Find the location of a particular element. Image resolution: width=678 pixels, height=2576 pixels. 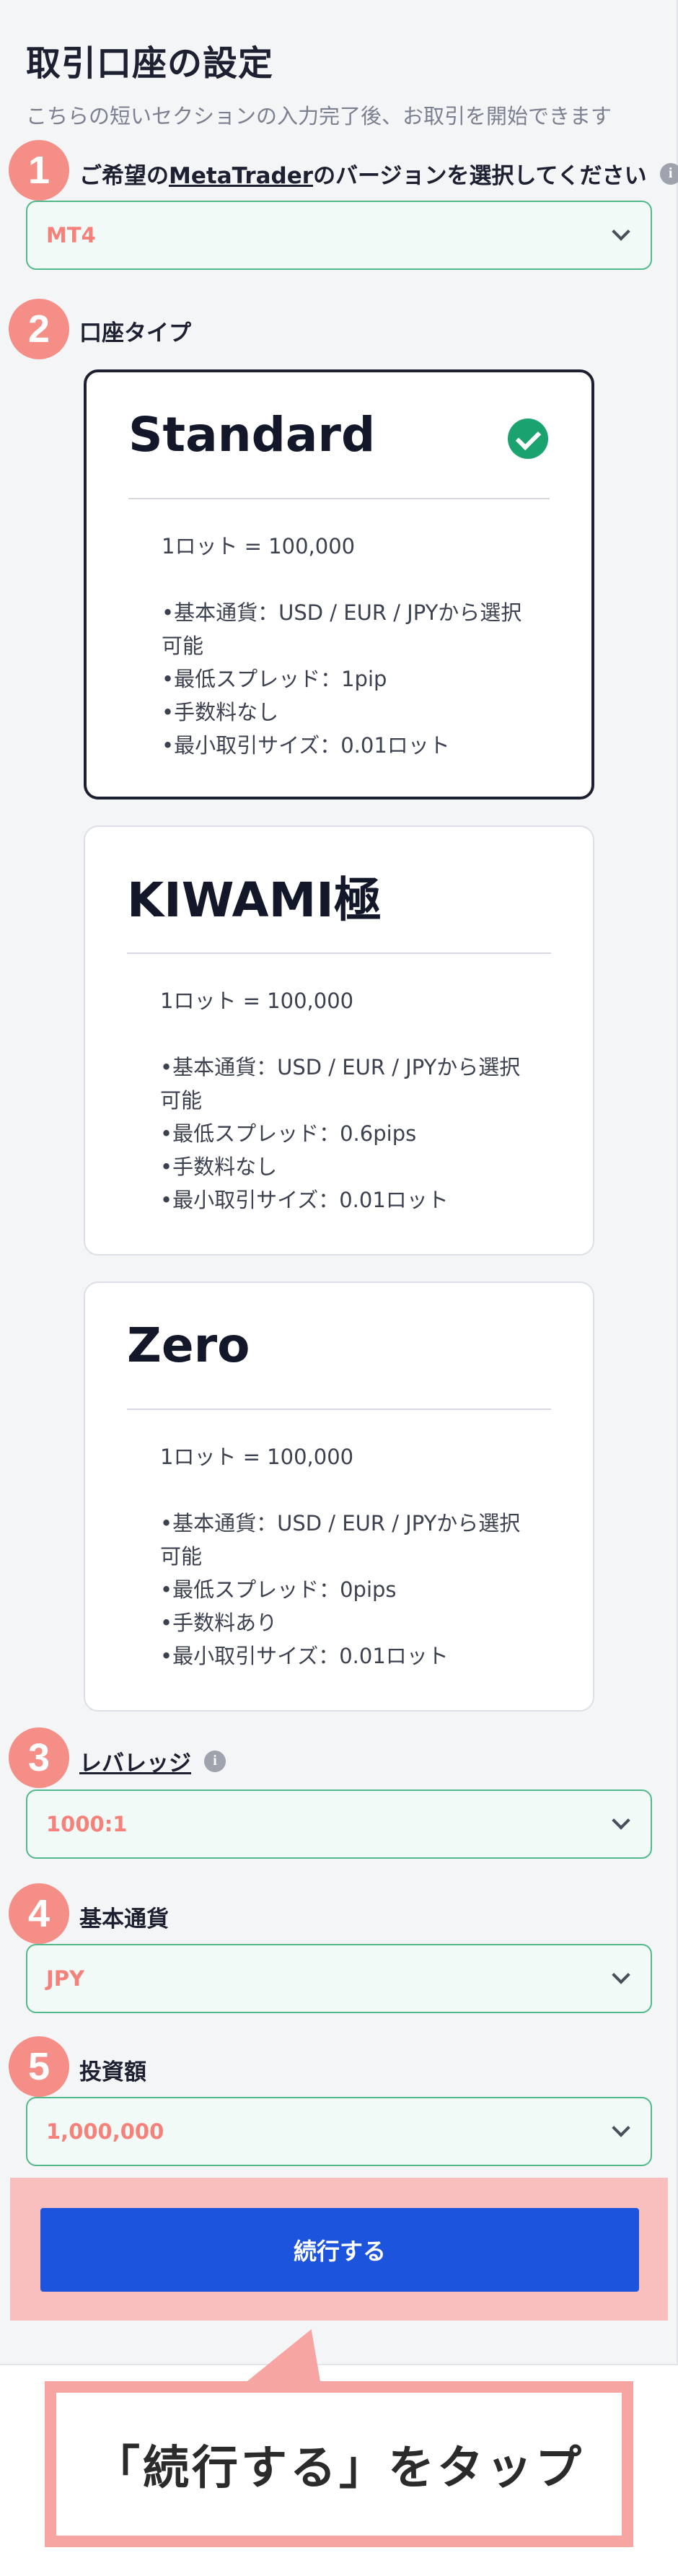

investment-select-value: 1,000,000 is located at coordinates (105, 2131).